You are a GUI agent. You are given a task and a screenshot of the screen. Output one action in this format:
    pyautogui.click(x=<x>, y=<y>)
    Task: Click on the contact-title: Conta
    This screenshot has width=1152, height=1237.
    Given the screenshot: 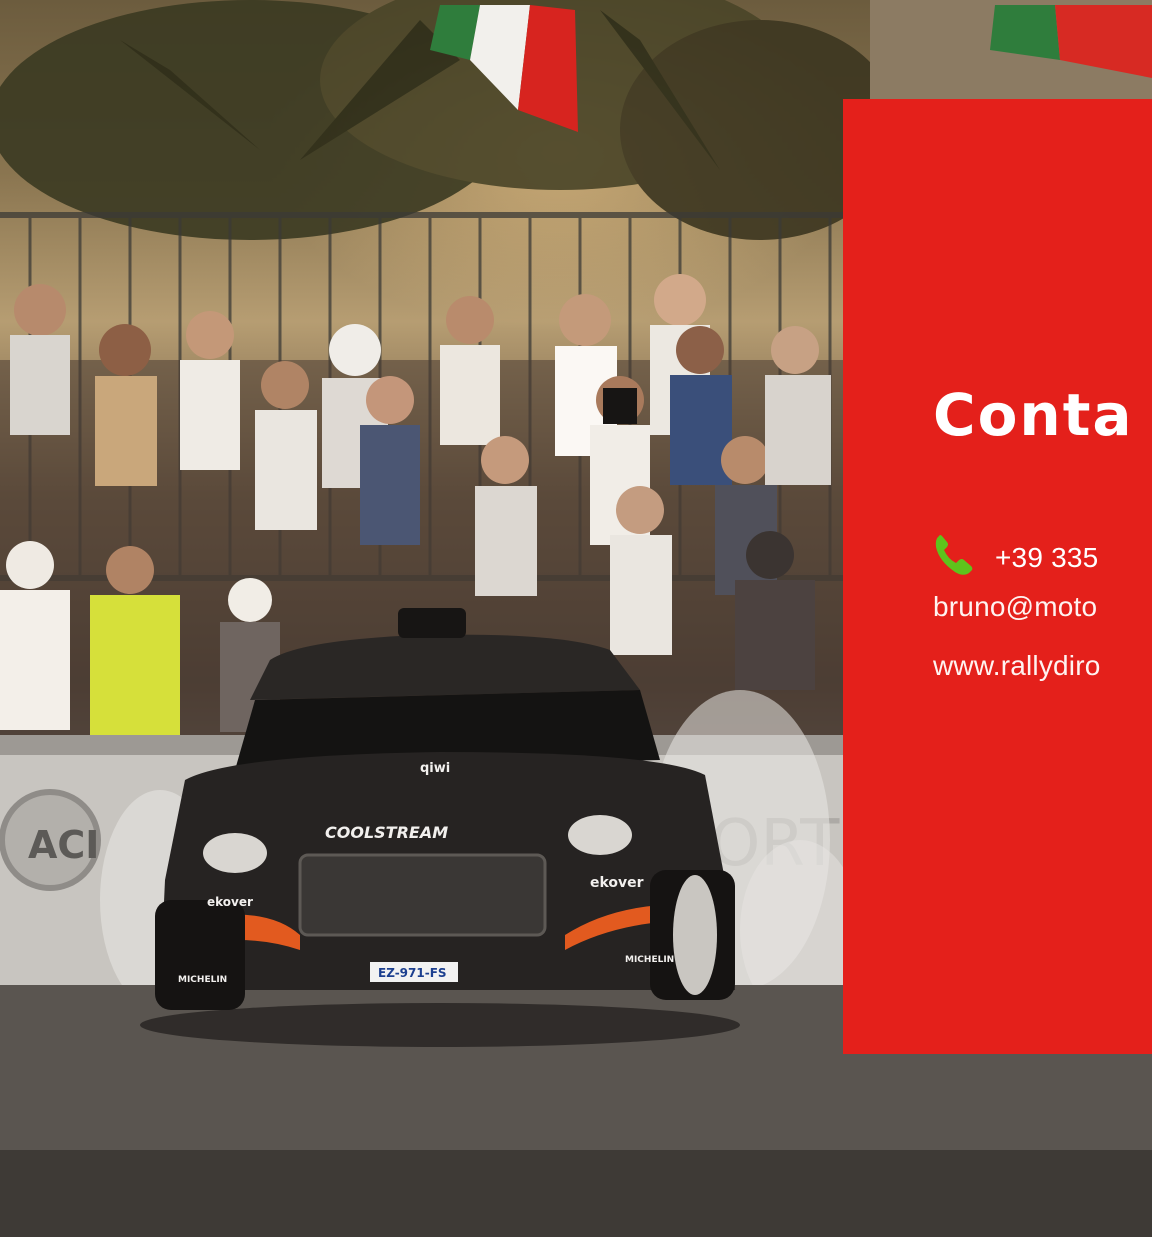 What is the action you would take?
    pyautogui.click(x=1033, y=415)
    